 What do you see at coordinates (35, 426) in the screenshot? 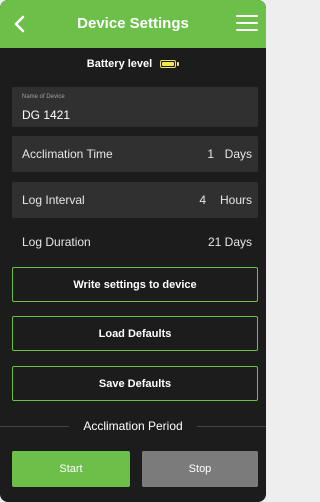
I see `divider-line-left` at bounding box center [35, 426].